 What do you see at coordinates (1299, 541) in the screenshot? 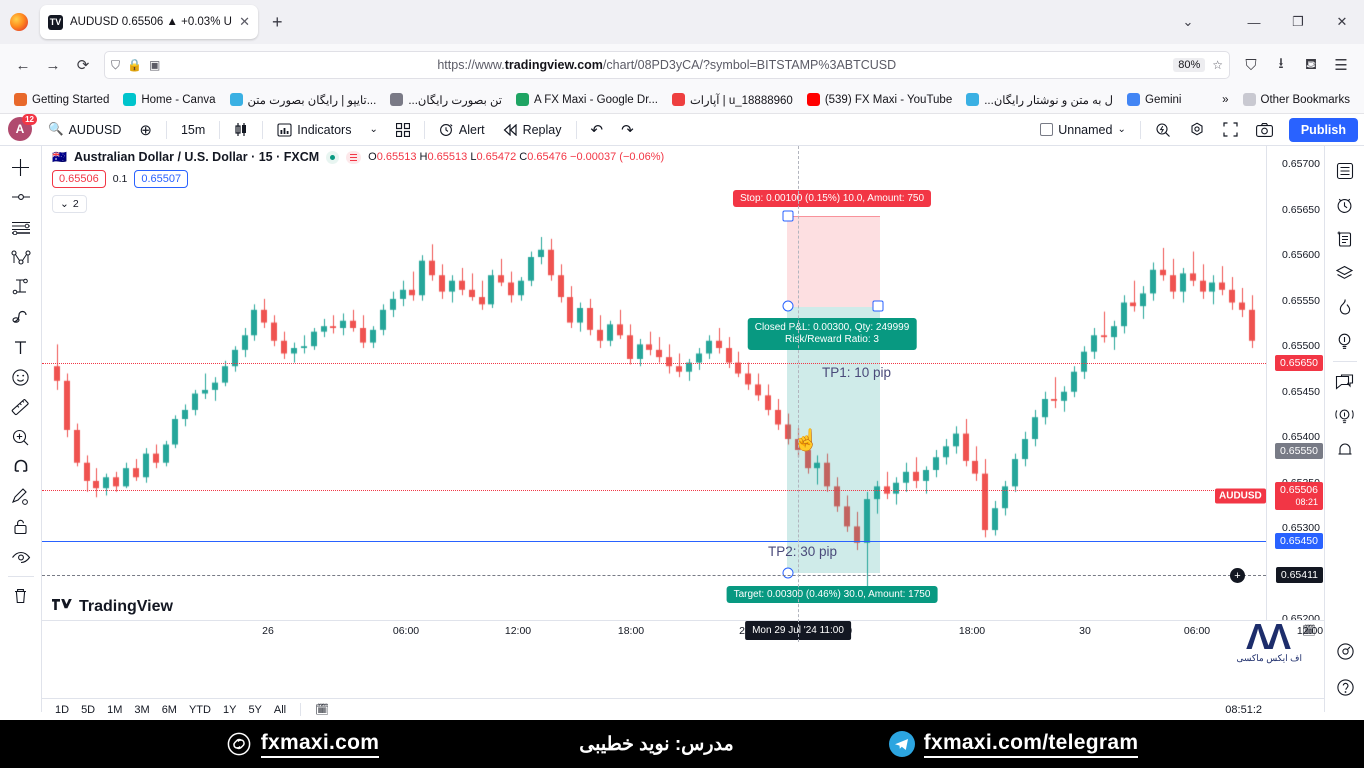
I see `price-badge: 0.65450` at bounding box center [1299, 541].